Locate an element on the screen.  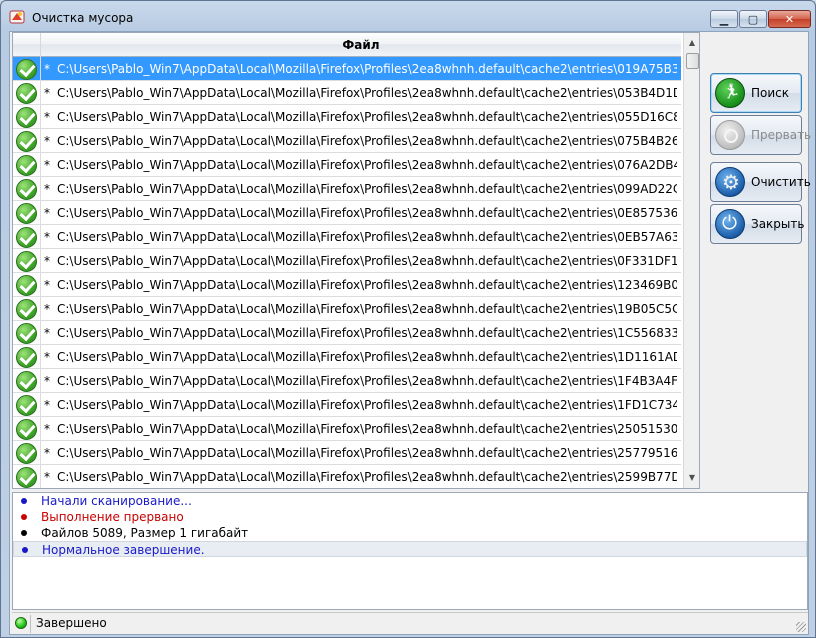
gear-icon is located at coordinates (730, 182).